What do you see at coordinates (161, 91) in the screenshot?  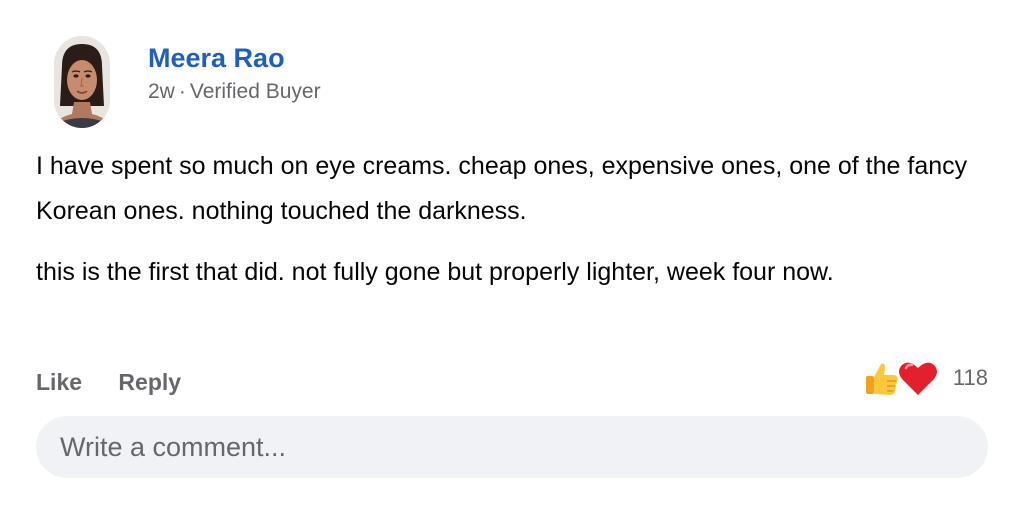 I see `post-age: 2w` at bounding box center [161, 91].